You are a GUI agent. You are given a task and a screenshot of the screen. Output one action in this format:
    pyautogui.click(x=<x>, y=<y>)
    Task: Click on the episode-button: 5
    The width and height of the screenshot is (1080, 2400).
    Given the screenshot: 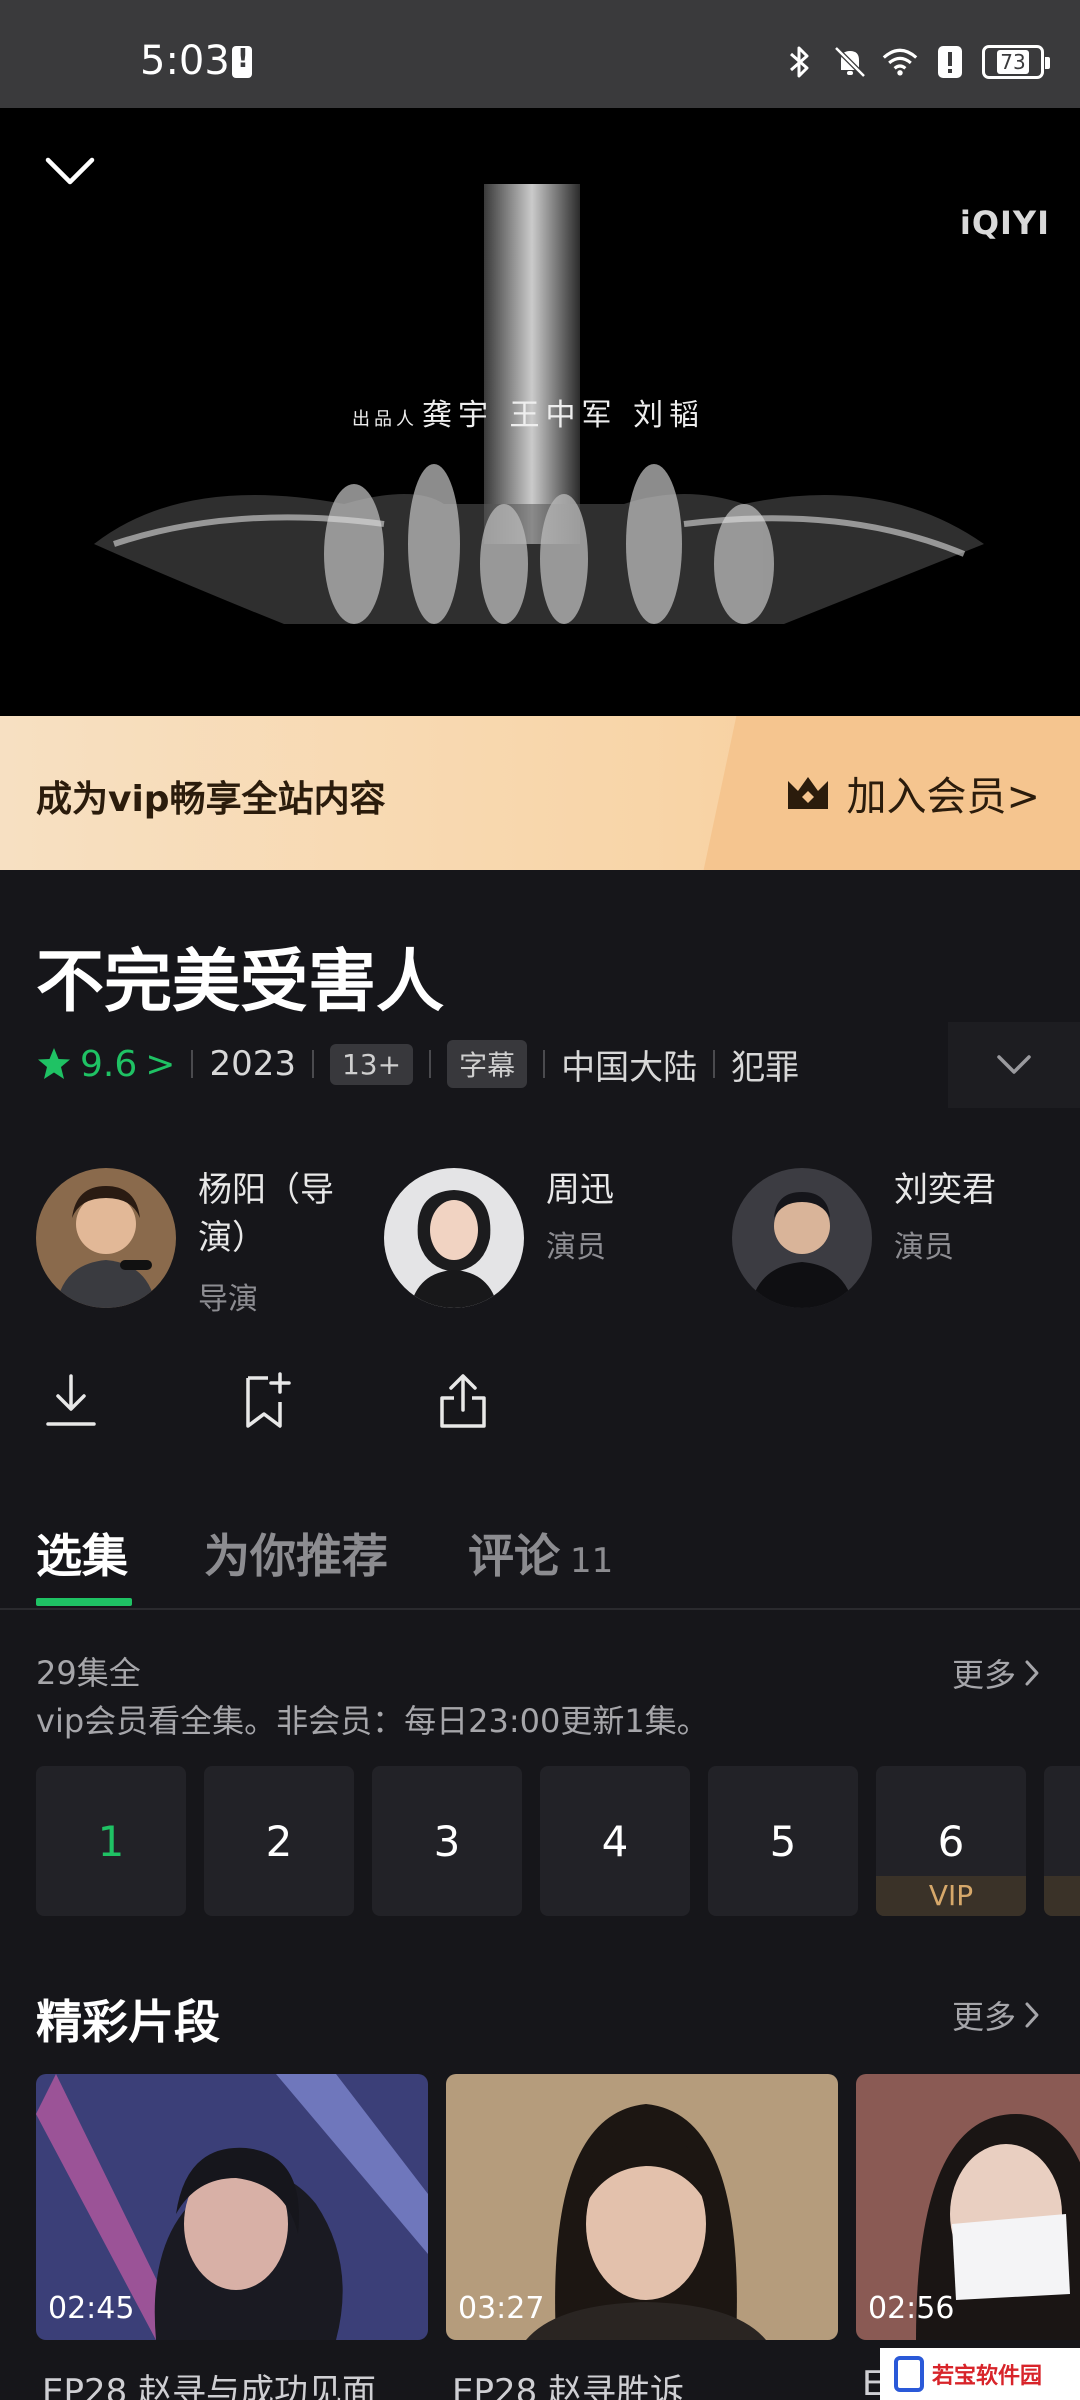 What is the action you would take?
    pyautogui.click(x=783, y=1841)
    